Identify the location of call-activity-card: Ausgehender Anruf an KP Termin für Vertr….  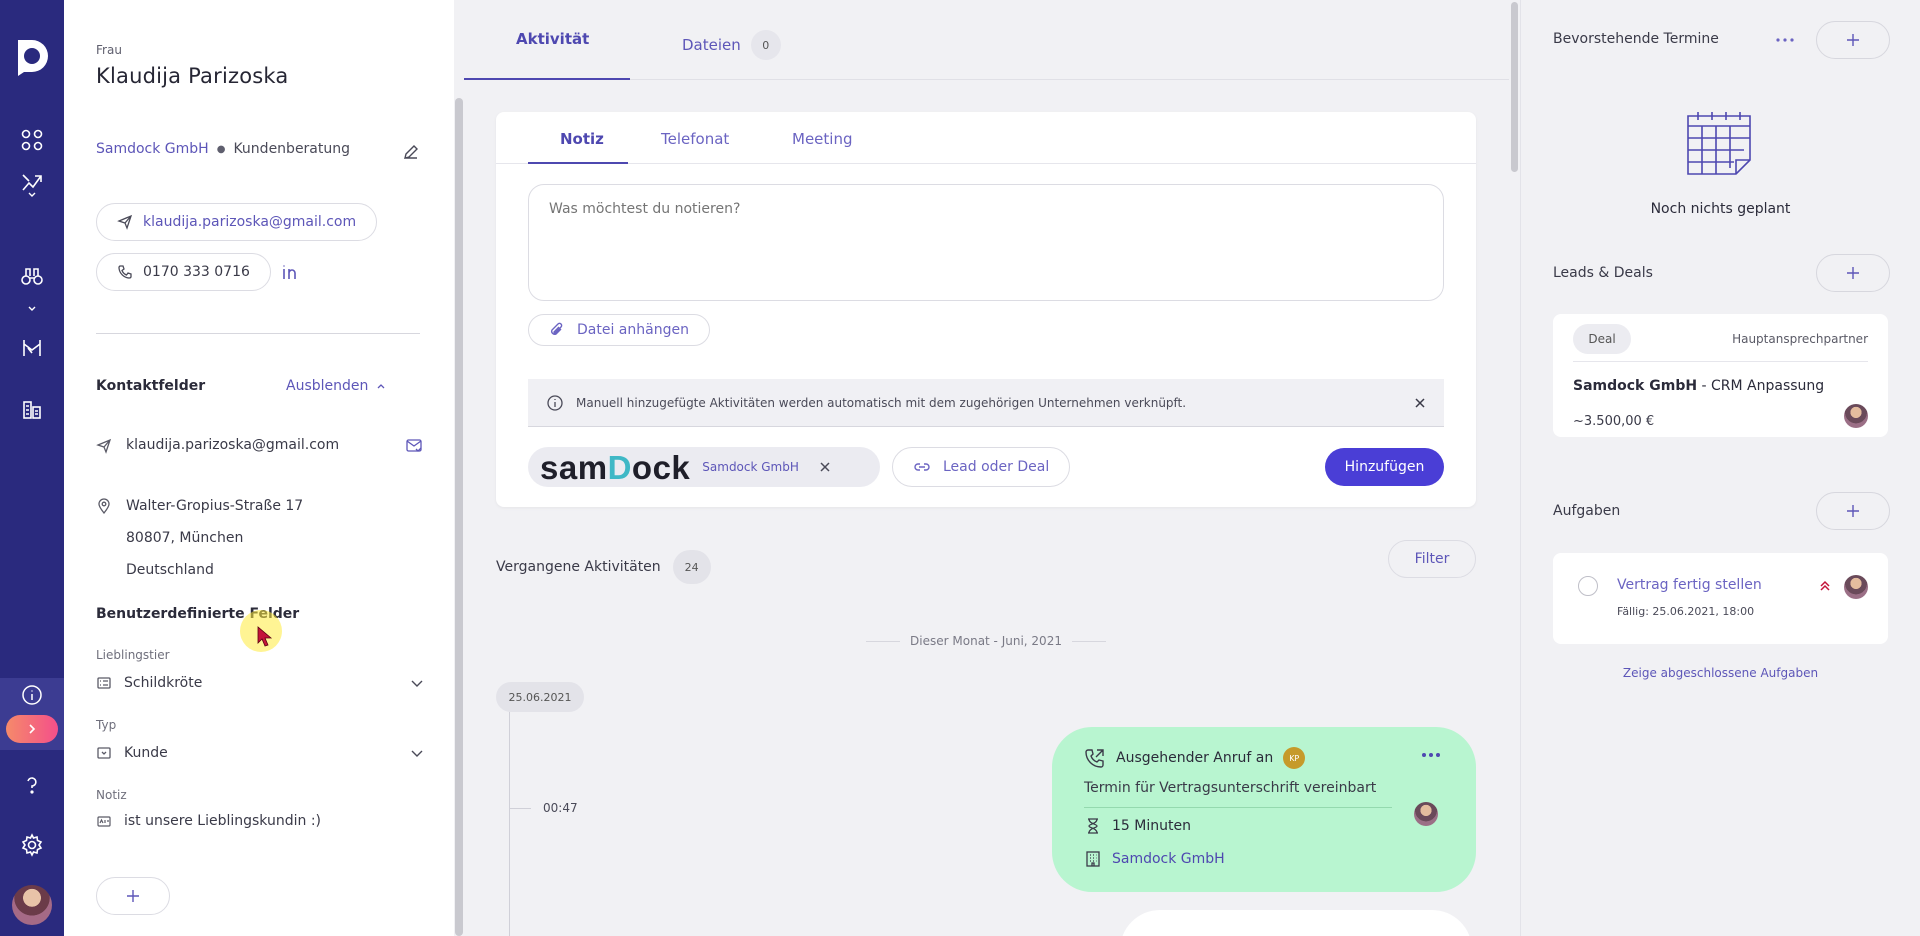
(1264, 809).